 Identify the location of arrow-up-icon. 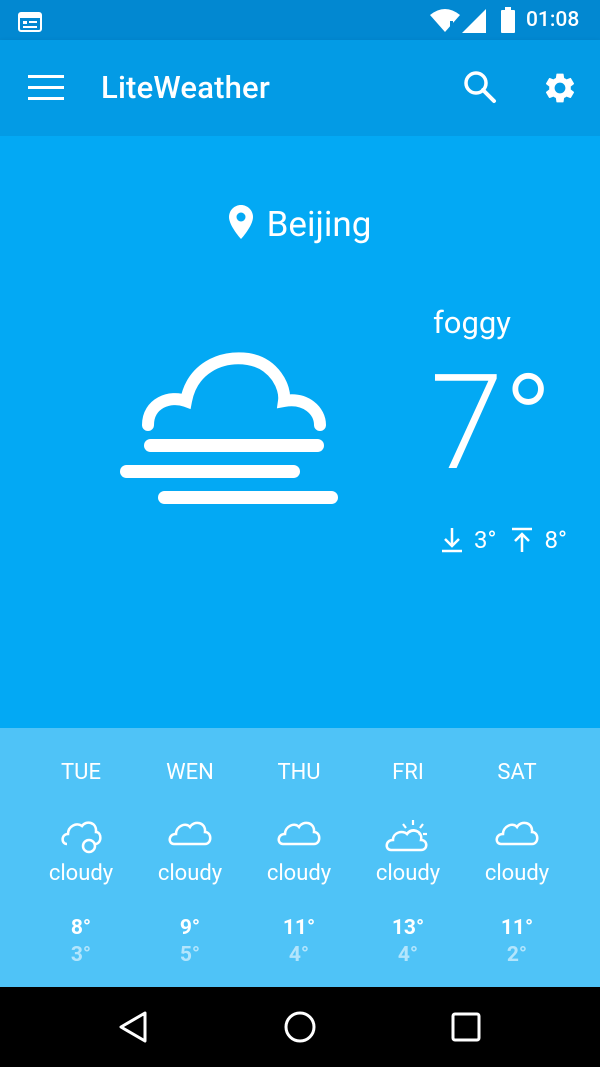
(522, 539).